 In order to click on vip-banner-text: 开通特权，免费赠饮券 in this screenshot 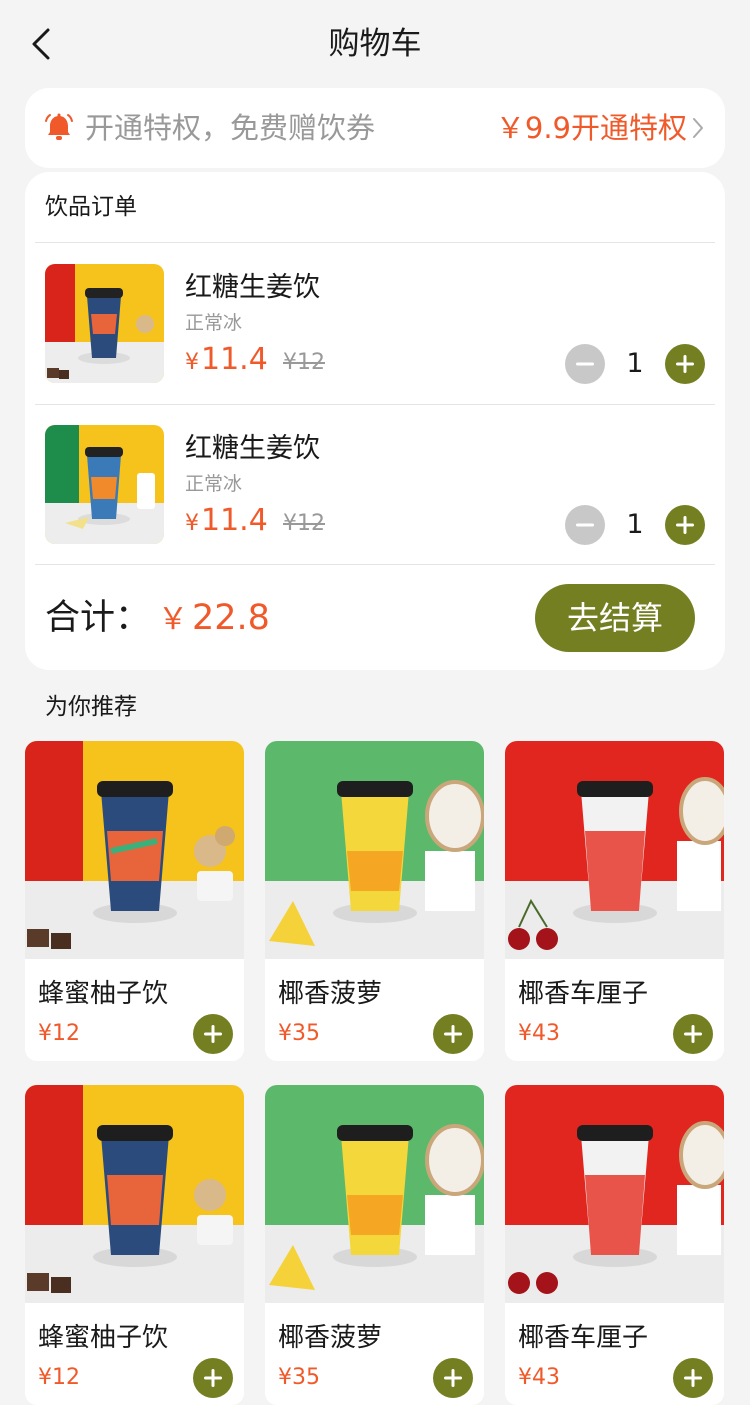, I will do `click(230, 128)`.